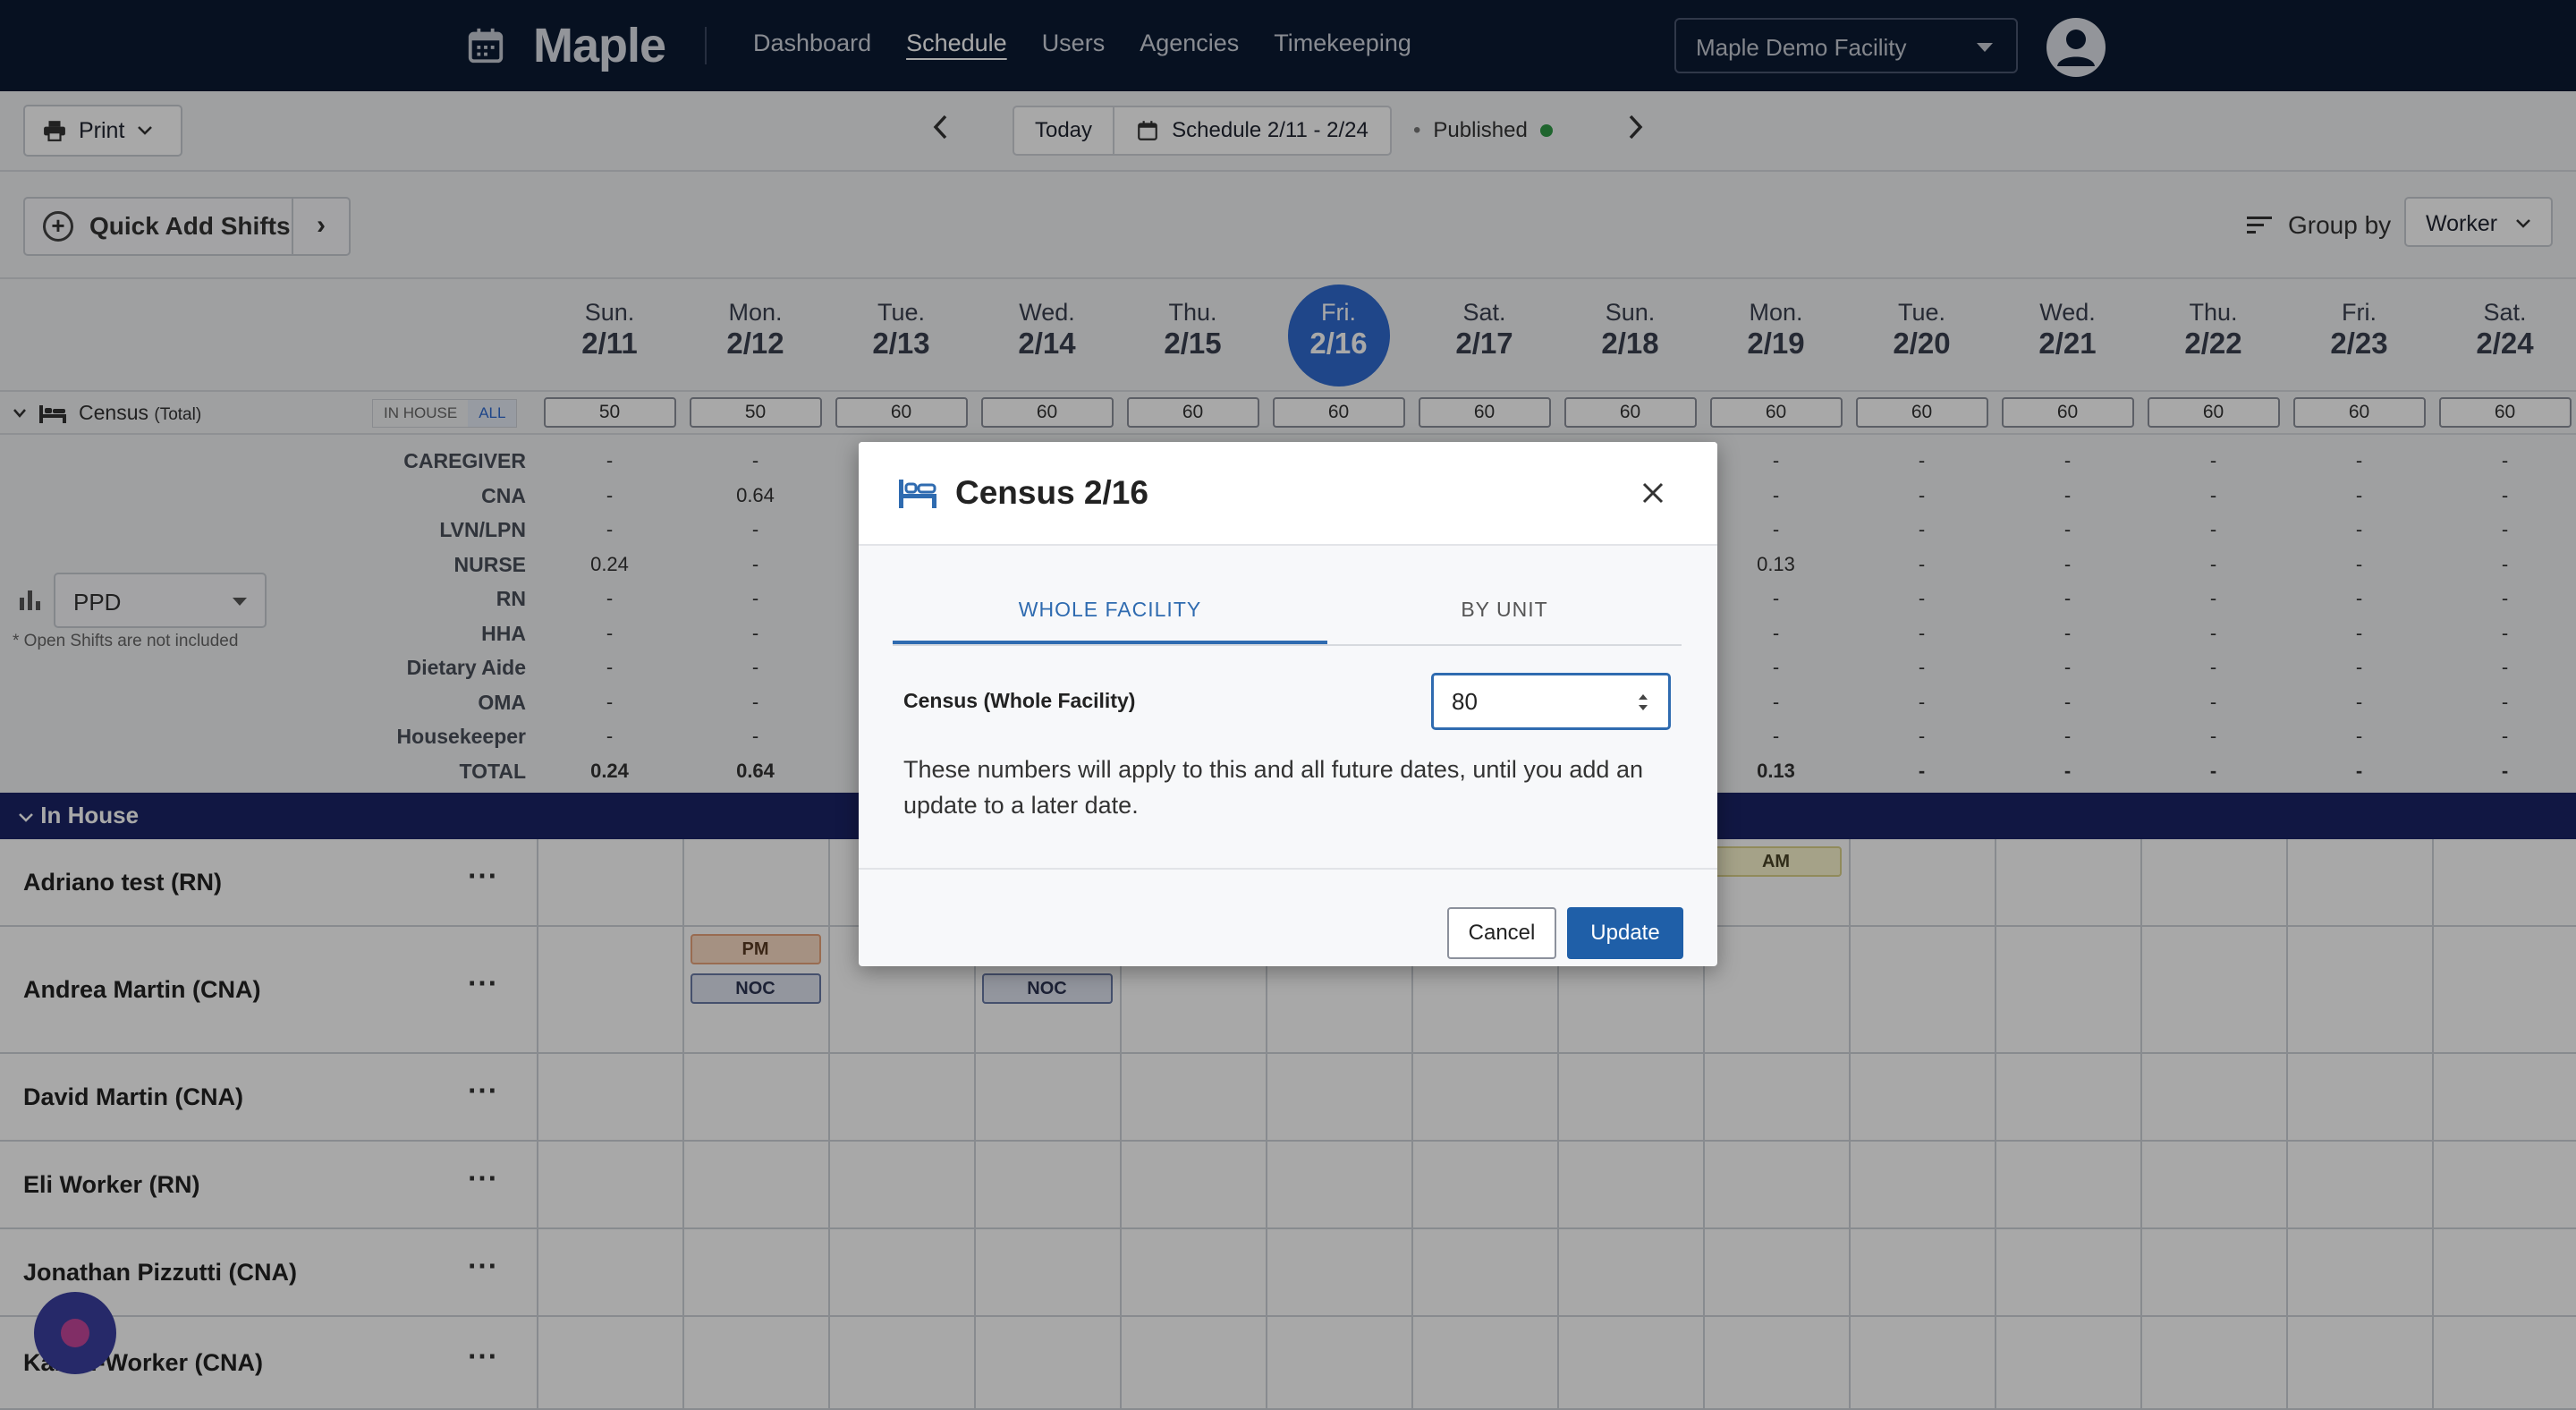 The image size is (2576, 1410). What do you see at coordinates (917, 494) in the screenshot?
I see `bed-icon` at bounding box center [917, 494].